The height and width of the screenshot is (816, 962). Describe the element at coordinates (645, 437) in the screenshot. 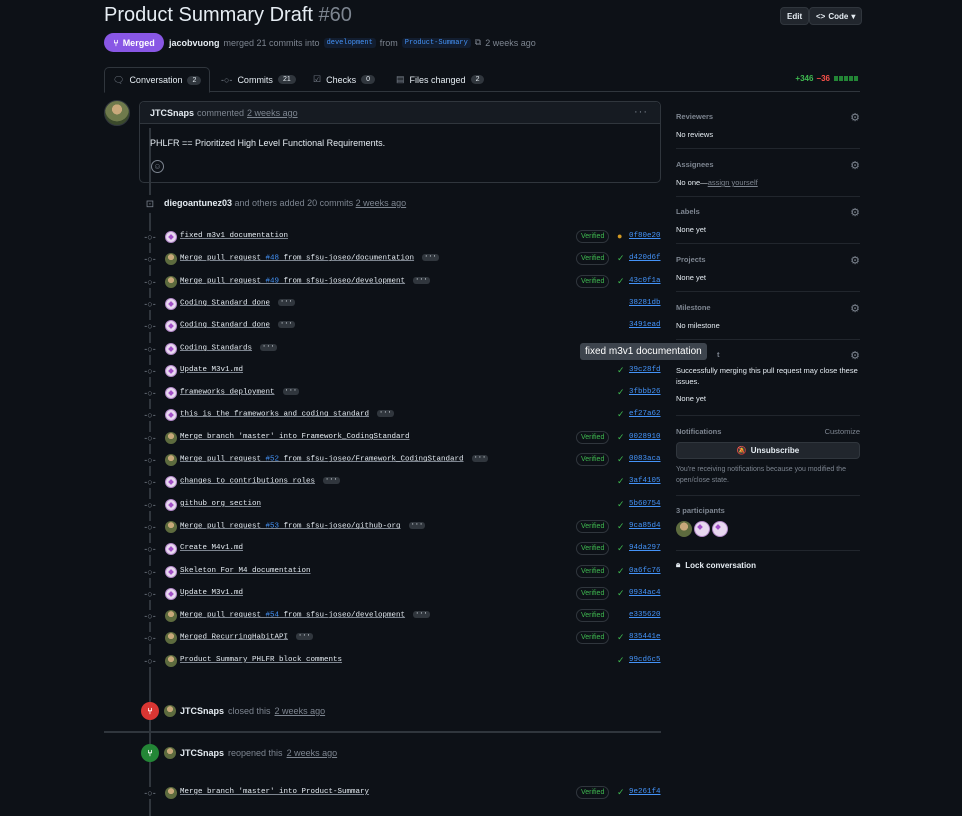

I see `commit-sha: 0028910` at that location.